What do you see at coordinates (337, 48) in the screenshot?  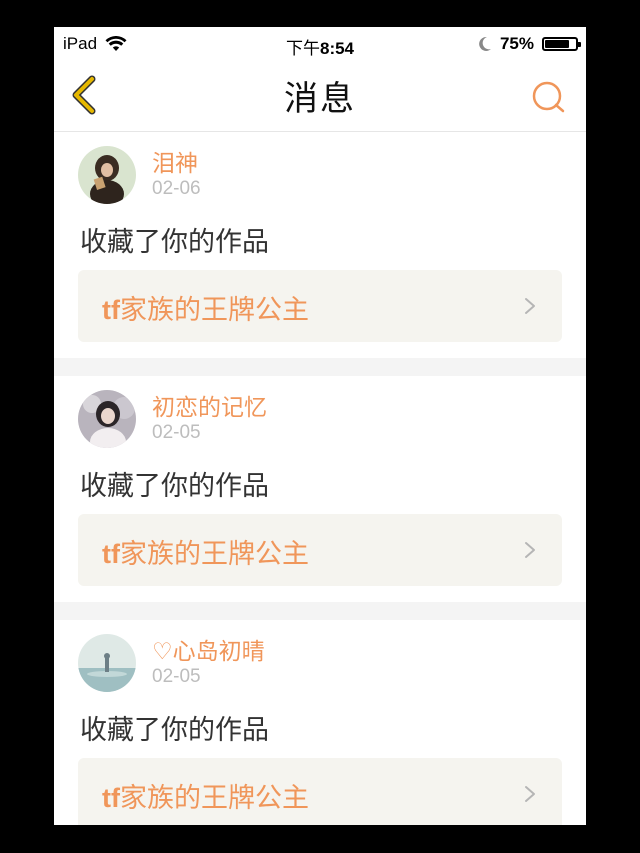 I see `time-value: 8:54` at bounding box center [337, 48].